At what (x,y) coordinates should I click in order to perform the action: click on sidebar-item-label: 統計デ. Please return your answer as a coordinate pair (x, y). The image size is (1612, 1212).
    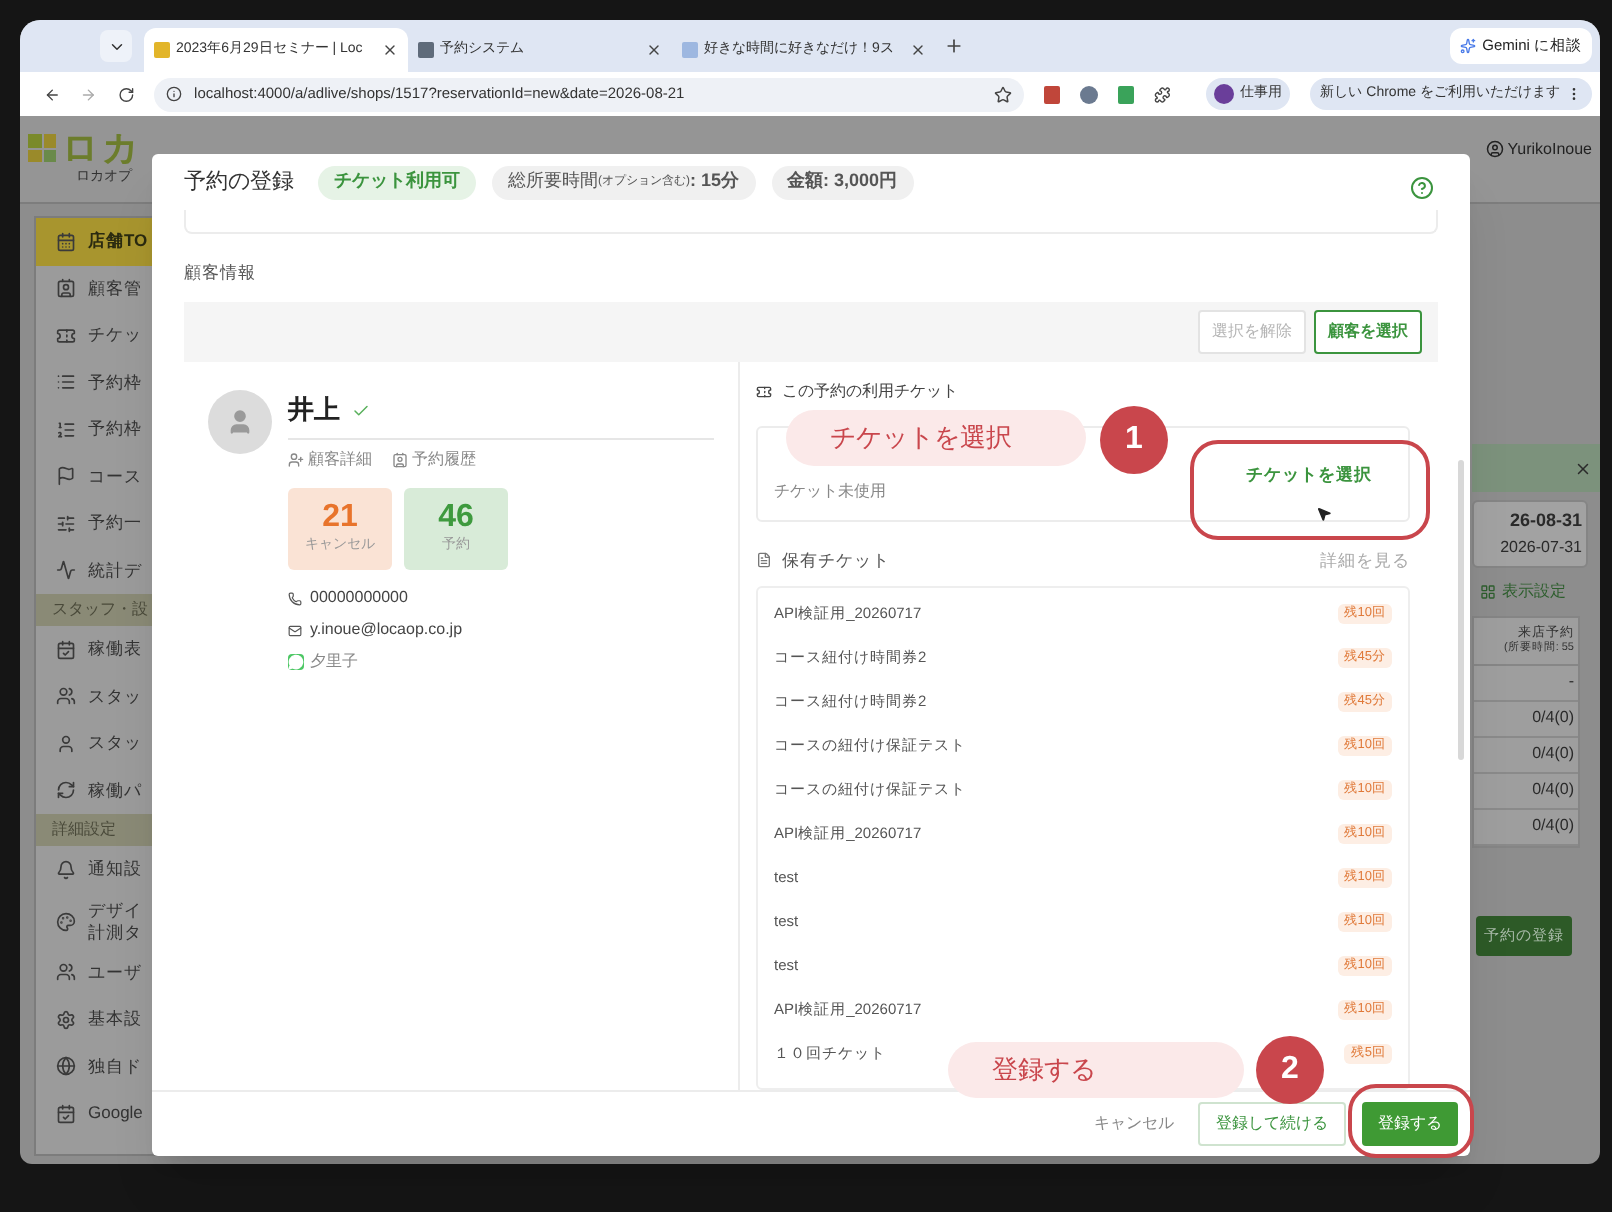
    Looking at the image, I should click on (115, 570).